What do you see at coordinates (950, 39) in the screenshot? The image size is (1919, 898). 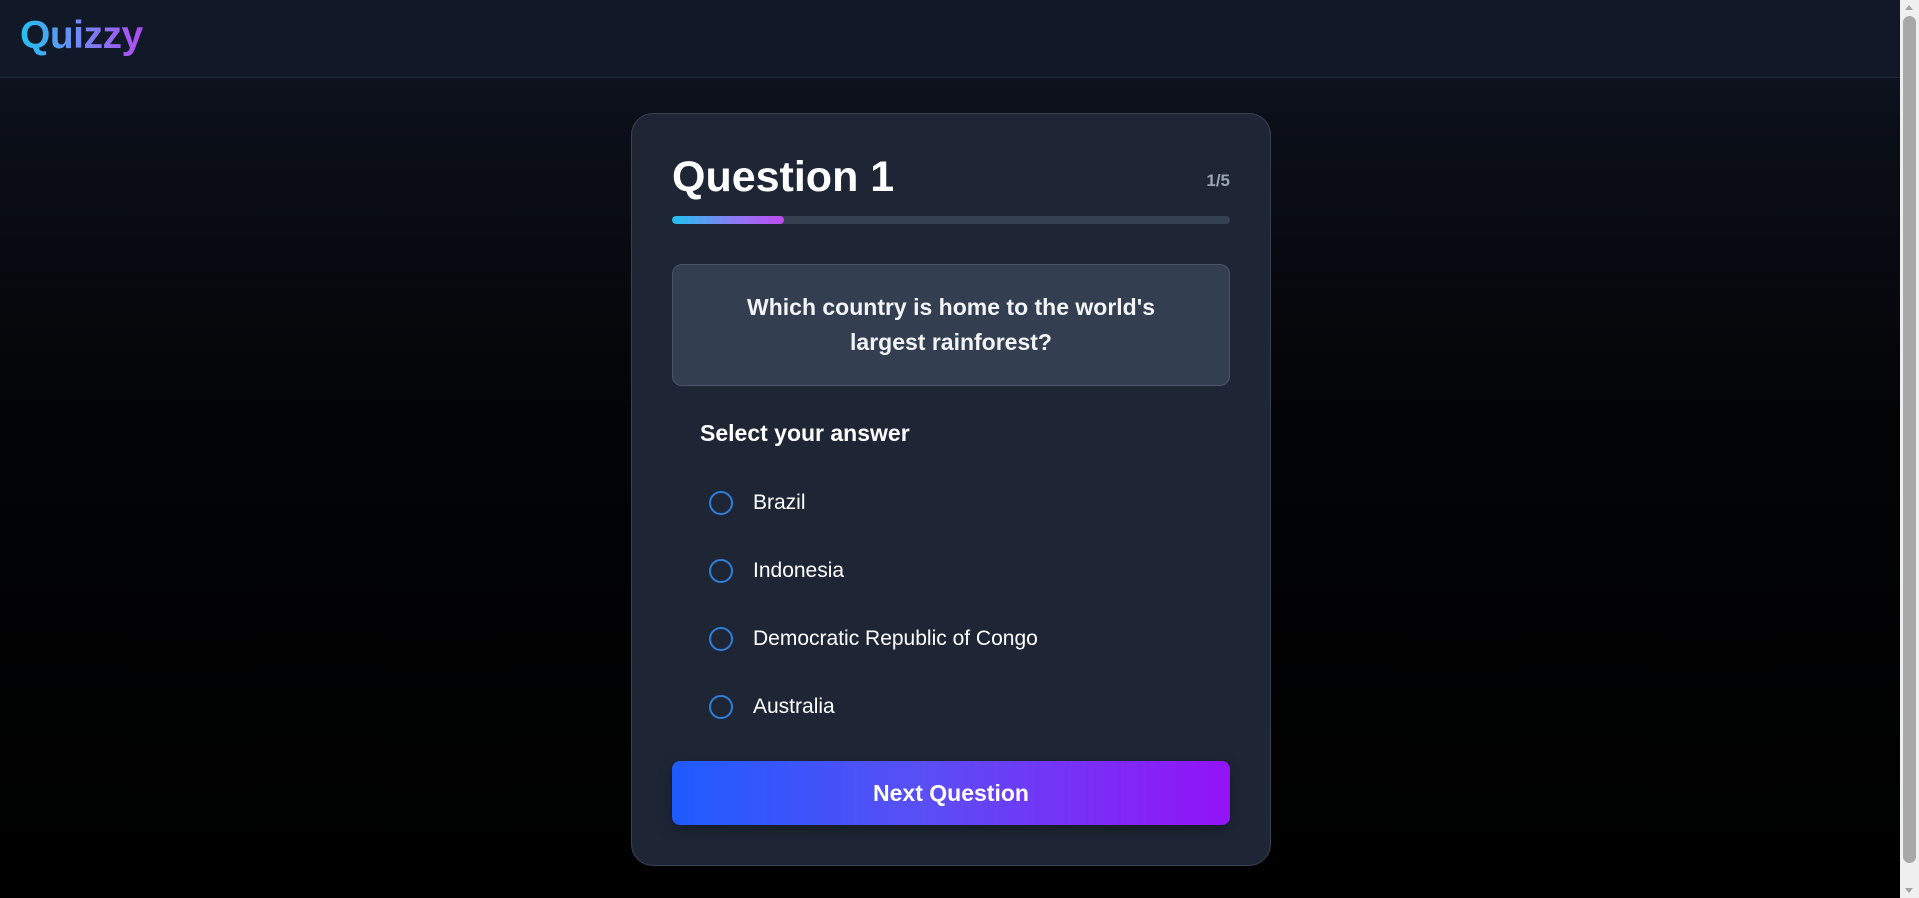 I see `top-navbar: Quizzy` at bounding box center [950, 39].